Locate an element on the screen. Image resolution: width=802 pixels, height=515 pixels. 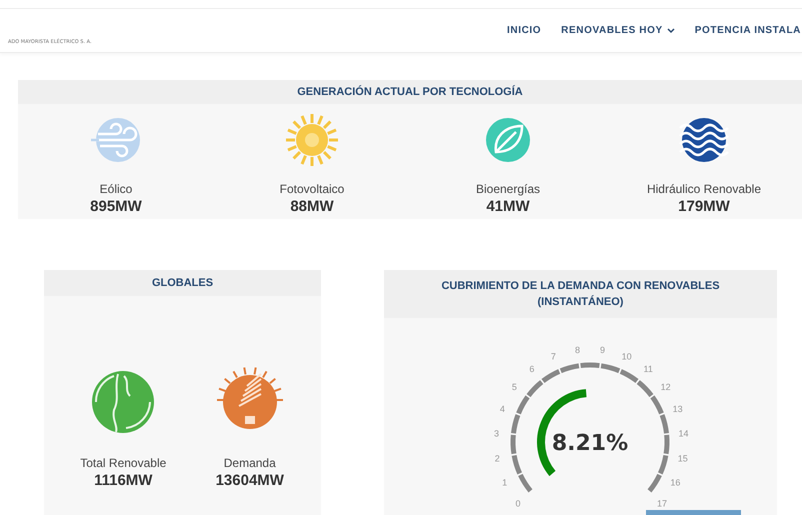
sun-icon is located at coordinates (312, 140).